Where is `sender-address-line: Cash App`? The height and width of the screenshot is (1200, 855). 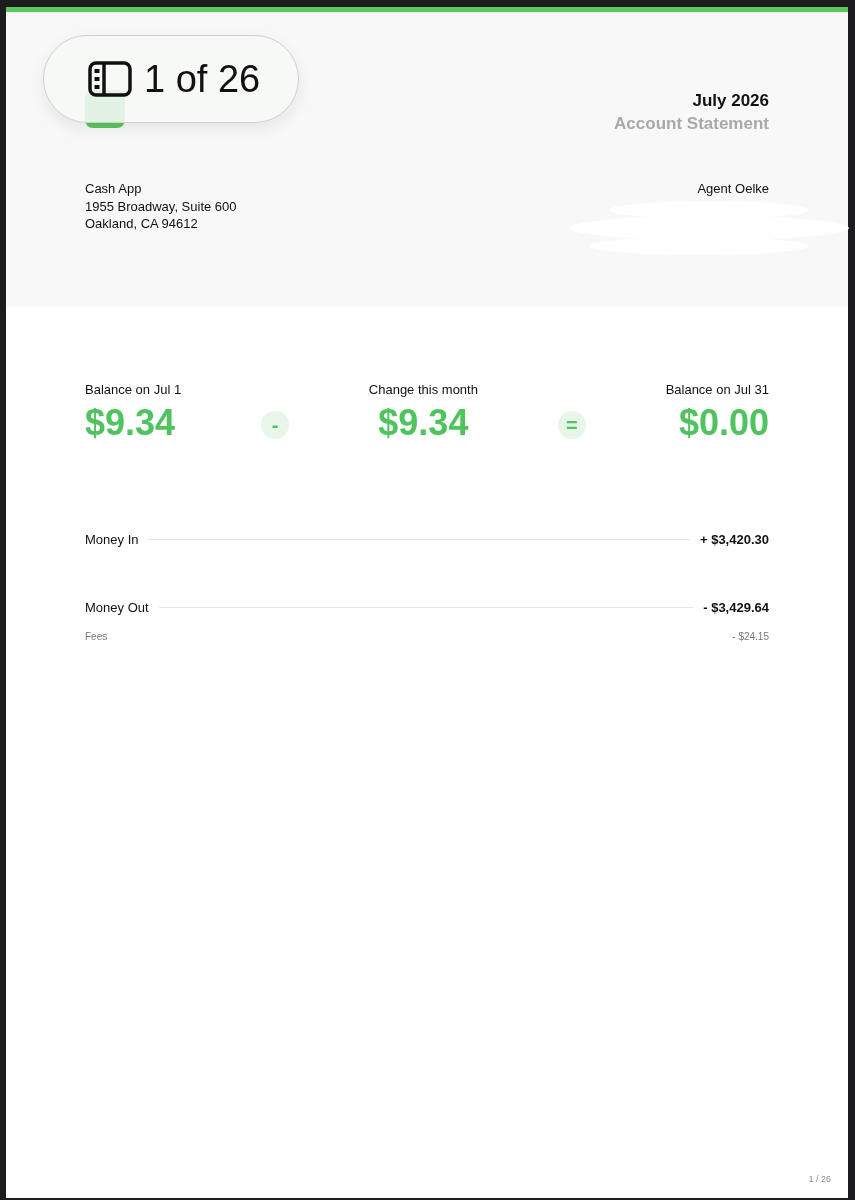 sender-address-line: Cash App is located at coordinates (114, 189).